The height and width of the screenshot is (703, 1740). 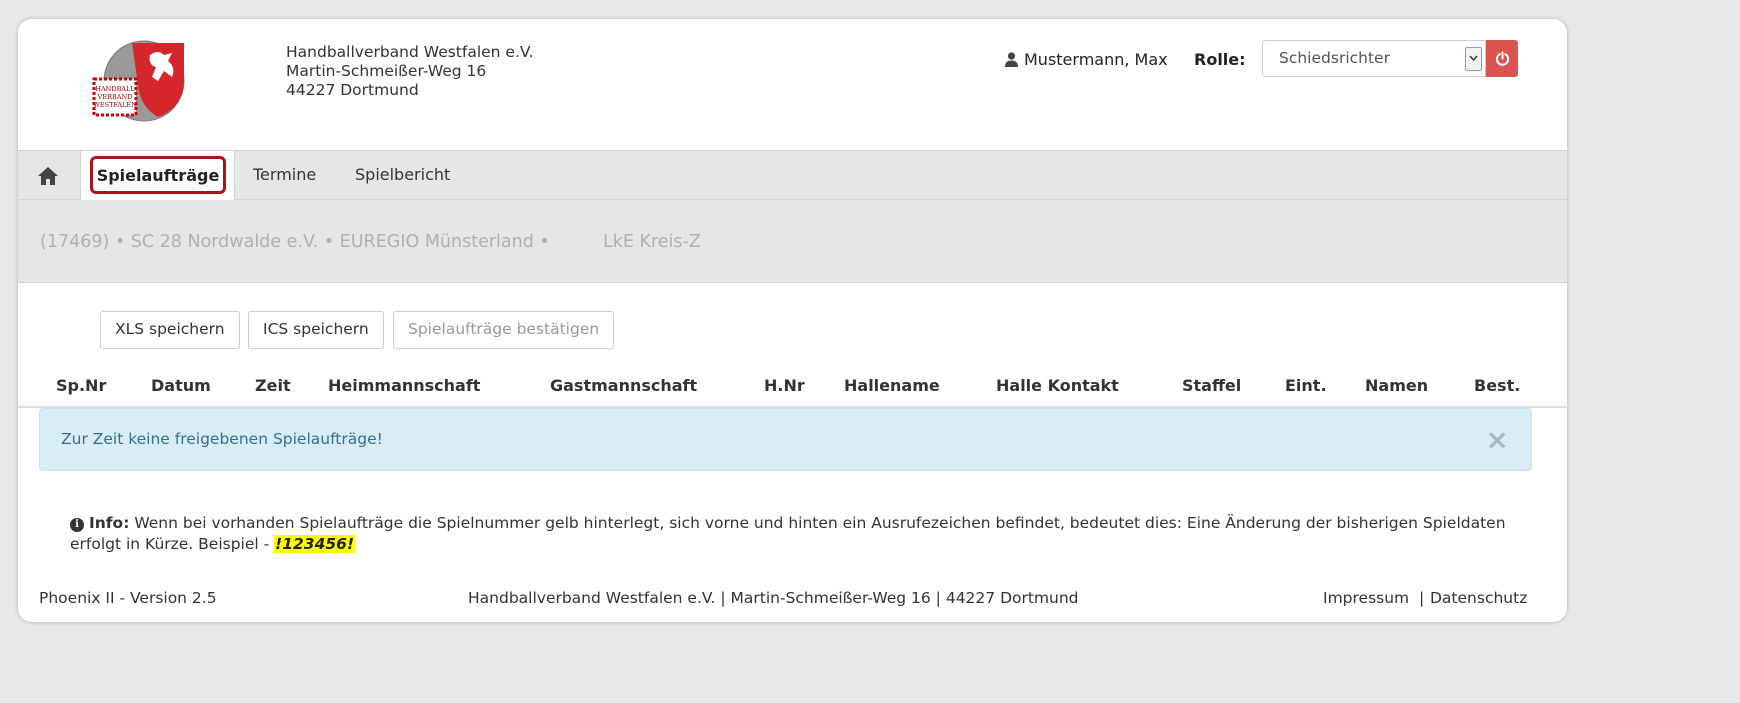 What do you see at coordinates (115, 89) in the screenshot?
I see `logo-text-1: HANDBALL` at bounding box center [115, 89].